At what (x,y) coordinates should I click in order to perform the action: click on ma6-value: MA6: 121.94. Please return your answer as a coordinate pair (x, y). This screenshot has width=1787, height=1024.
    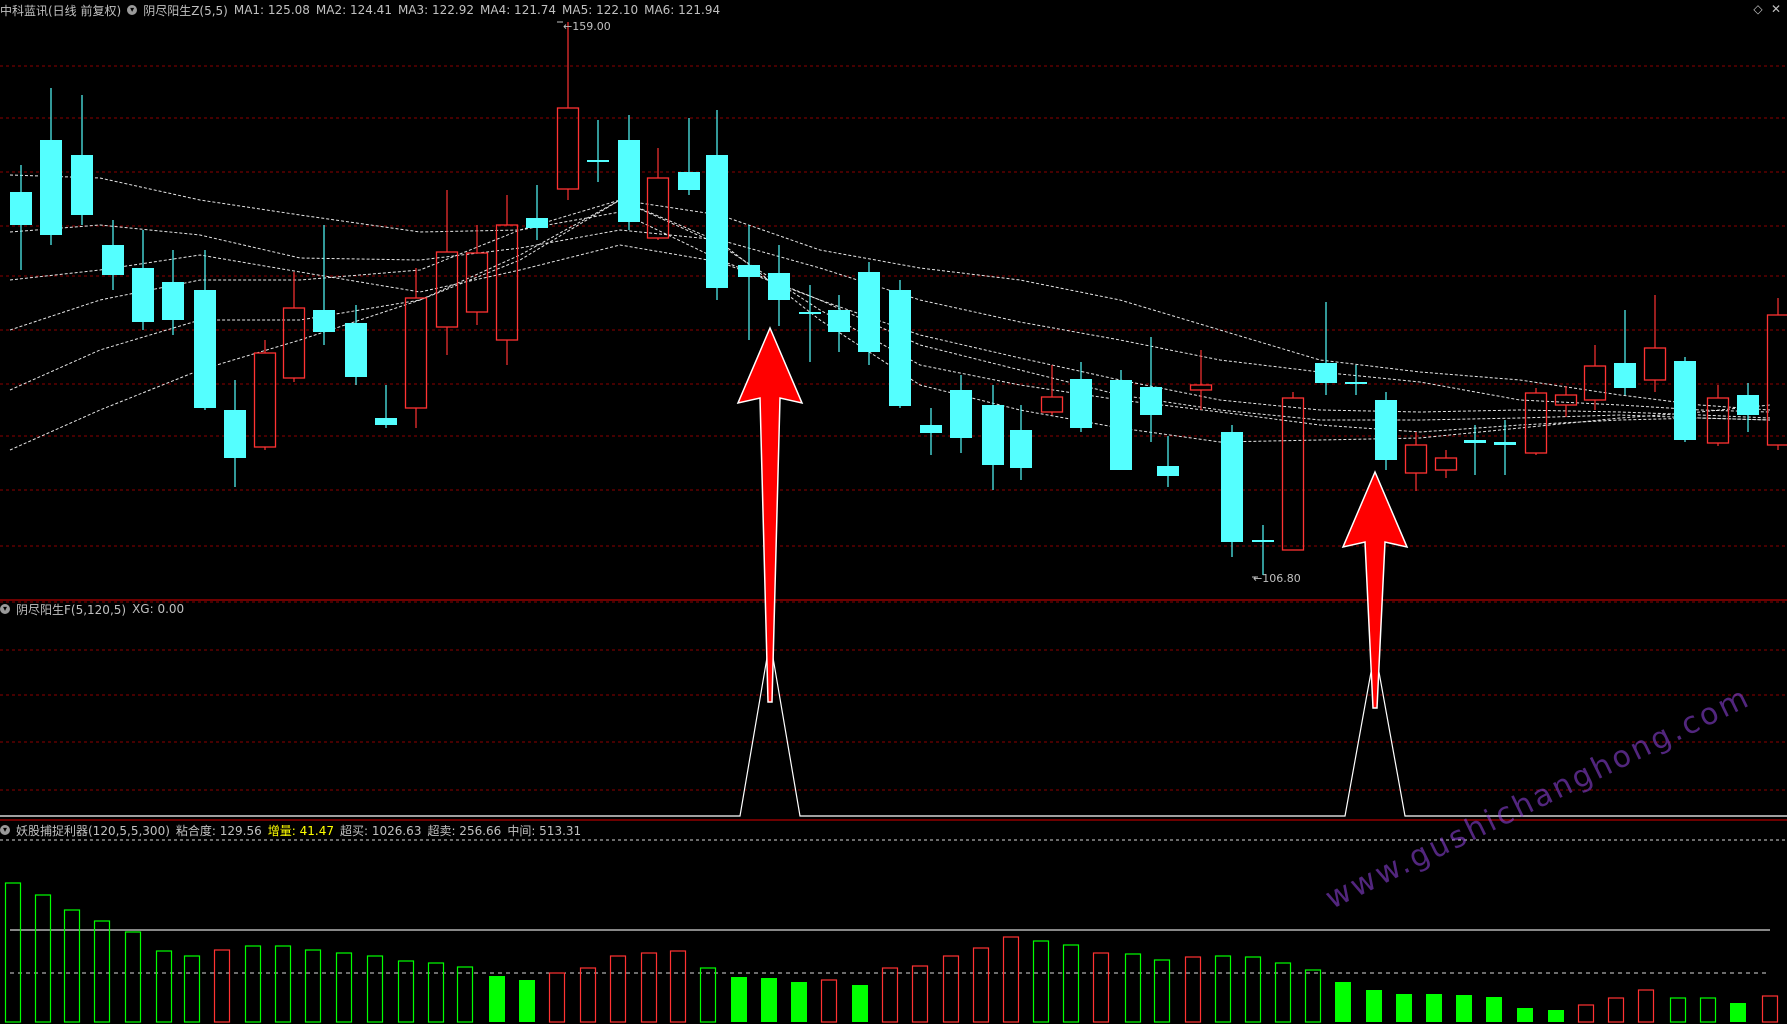
    Looking at the image, I should click on (682, 10).